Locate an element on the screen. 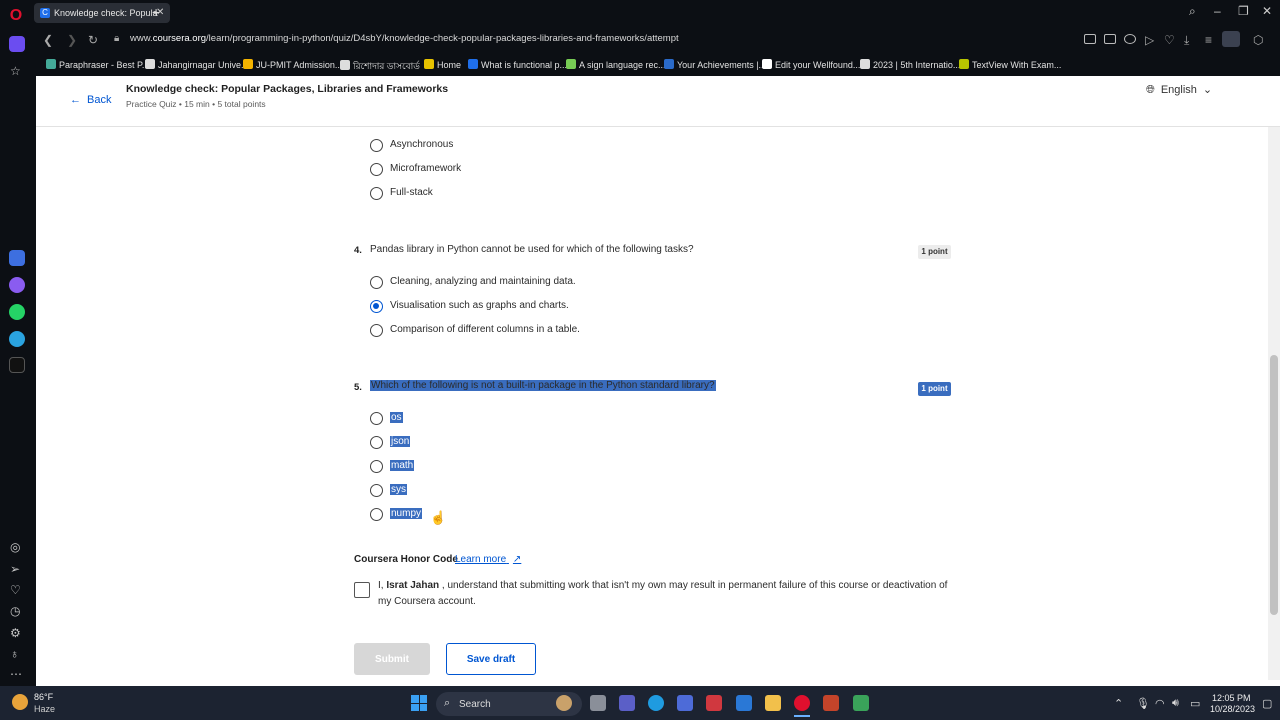 This screenshot has height=720, width=1280. powerpoint-icon is located at coordinates (831, 703).